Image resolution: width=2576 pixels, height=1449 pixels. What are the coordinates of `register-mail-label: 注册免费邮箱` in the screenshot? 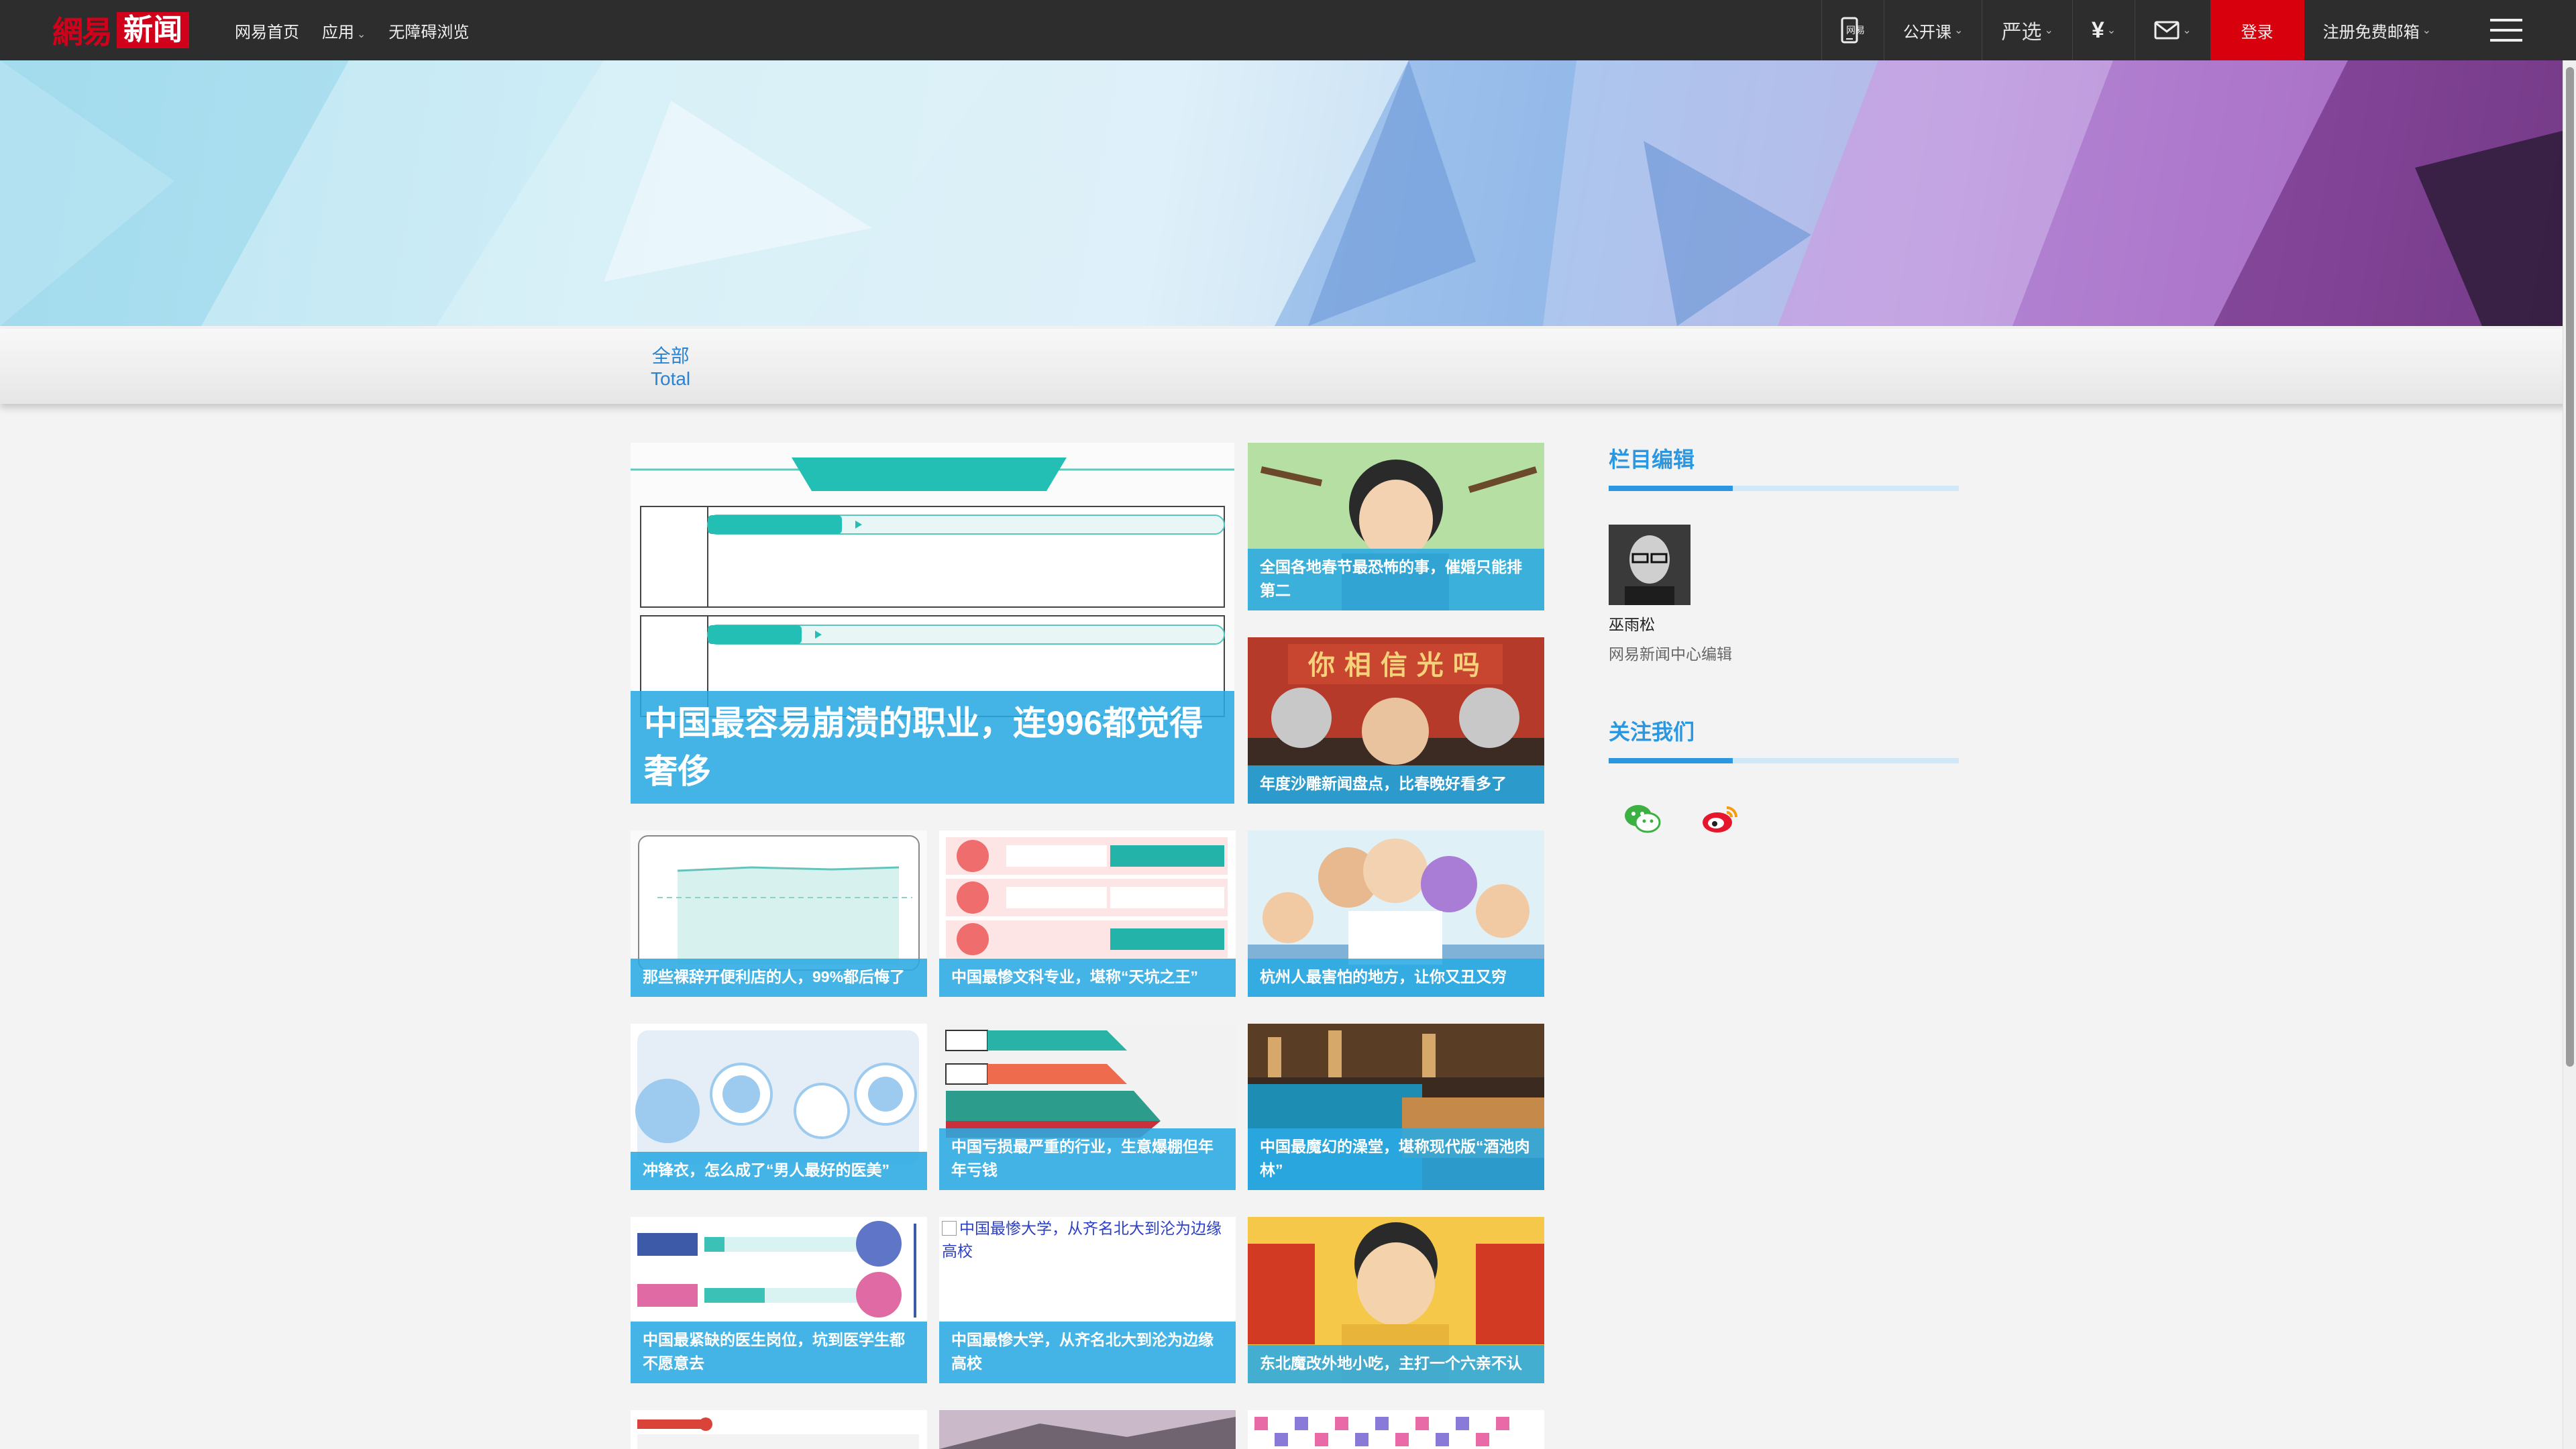 It's located at (2371, 32).